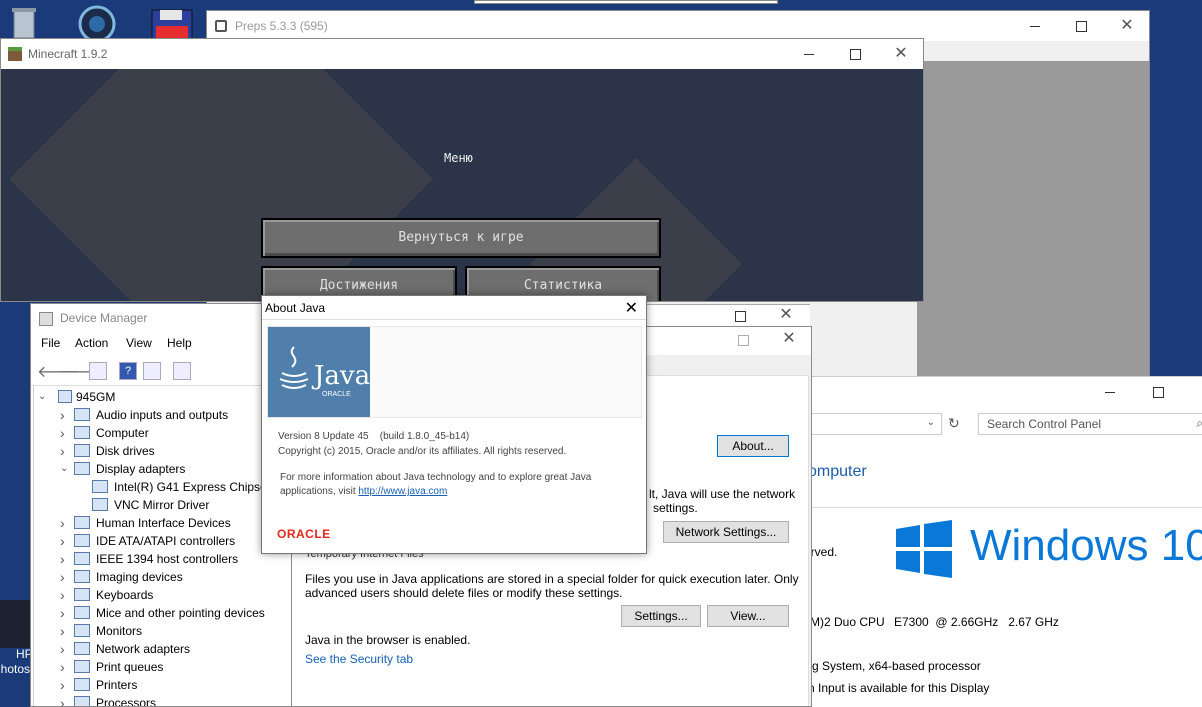  What do you see at coordinates (631, 308) in the screenshot?
I see `about-java-close-icon: ✕` at bounding box center [631, 308].